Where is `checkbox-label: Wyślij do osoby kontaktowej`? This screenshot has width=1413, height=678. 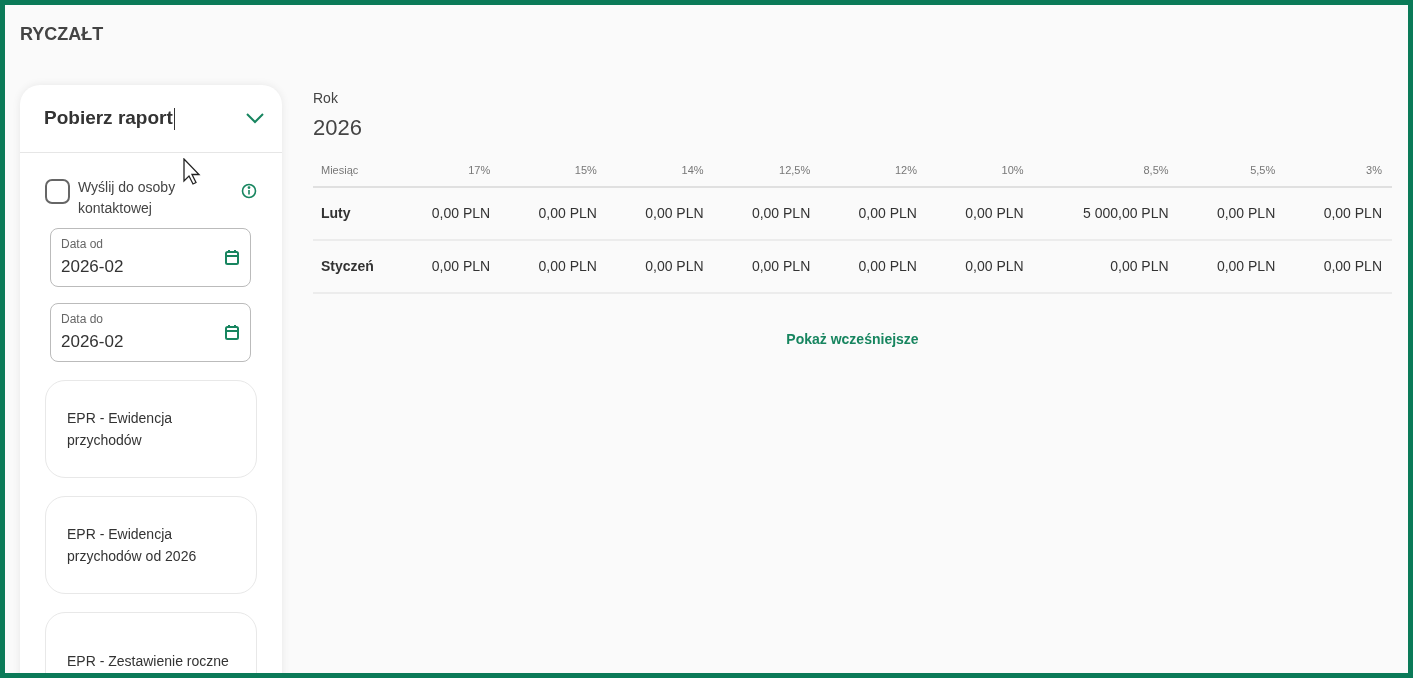 checkbox-label: Wyślij do osoby kontaktowej is located at coordinates (127, 198).